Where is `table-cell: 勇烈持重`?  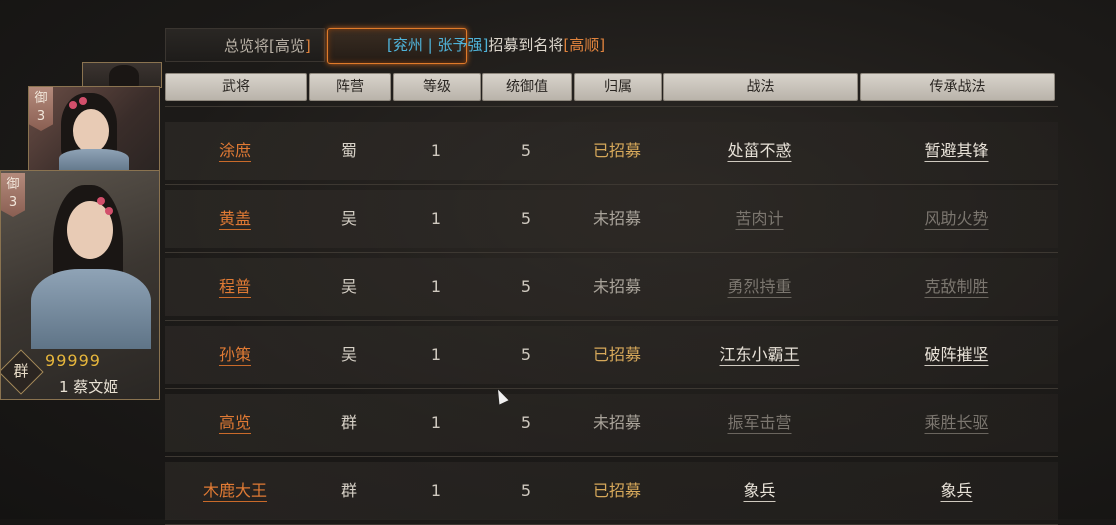 table-cell: 勇烈持重 is located at coordinates (759, 287).